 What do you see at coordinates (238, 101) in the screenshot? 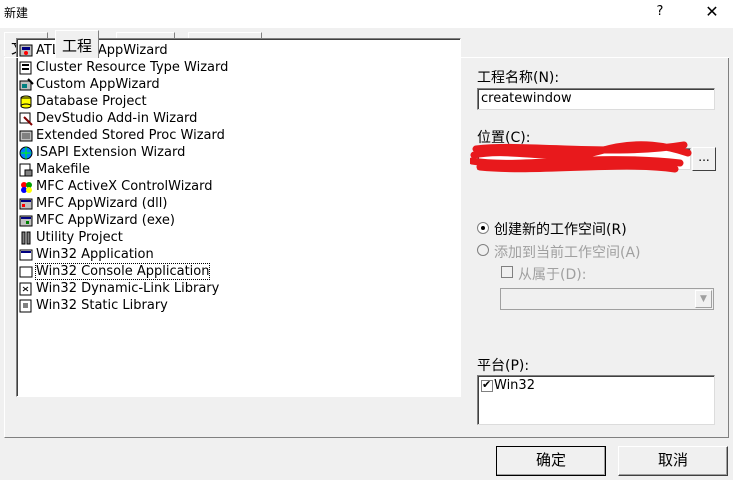
I see `list-item: Database Project` at bounding box center [238, 101].